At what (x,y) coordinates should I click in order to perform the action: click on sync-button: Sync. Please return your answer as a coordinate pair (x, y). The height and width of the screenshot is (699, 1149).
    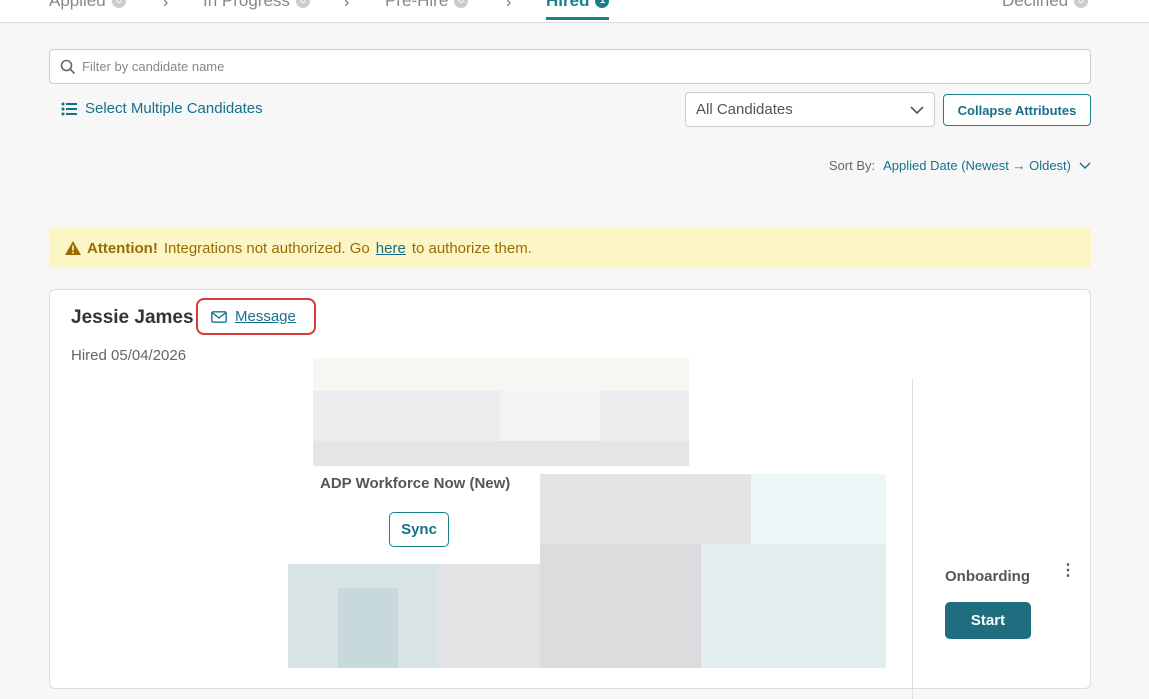
    Looking at the image, I should click on (419, 529).